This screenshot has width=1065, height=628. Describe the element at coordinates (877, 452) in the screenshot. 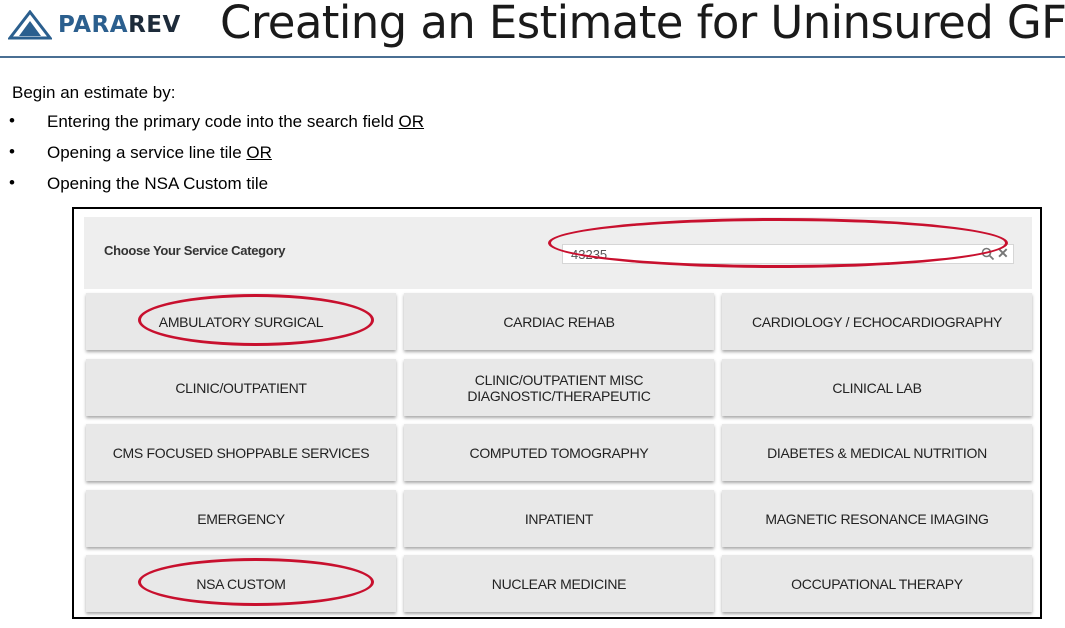

I see `tile-diabetes-medical-nutrition: DIABETES & MEDICAL NUTRITION` at that location.